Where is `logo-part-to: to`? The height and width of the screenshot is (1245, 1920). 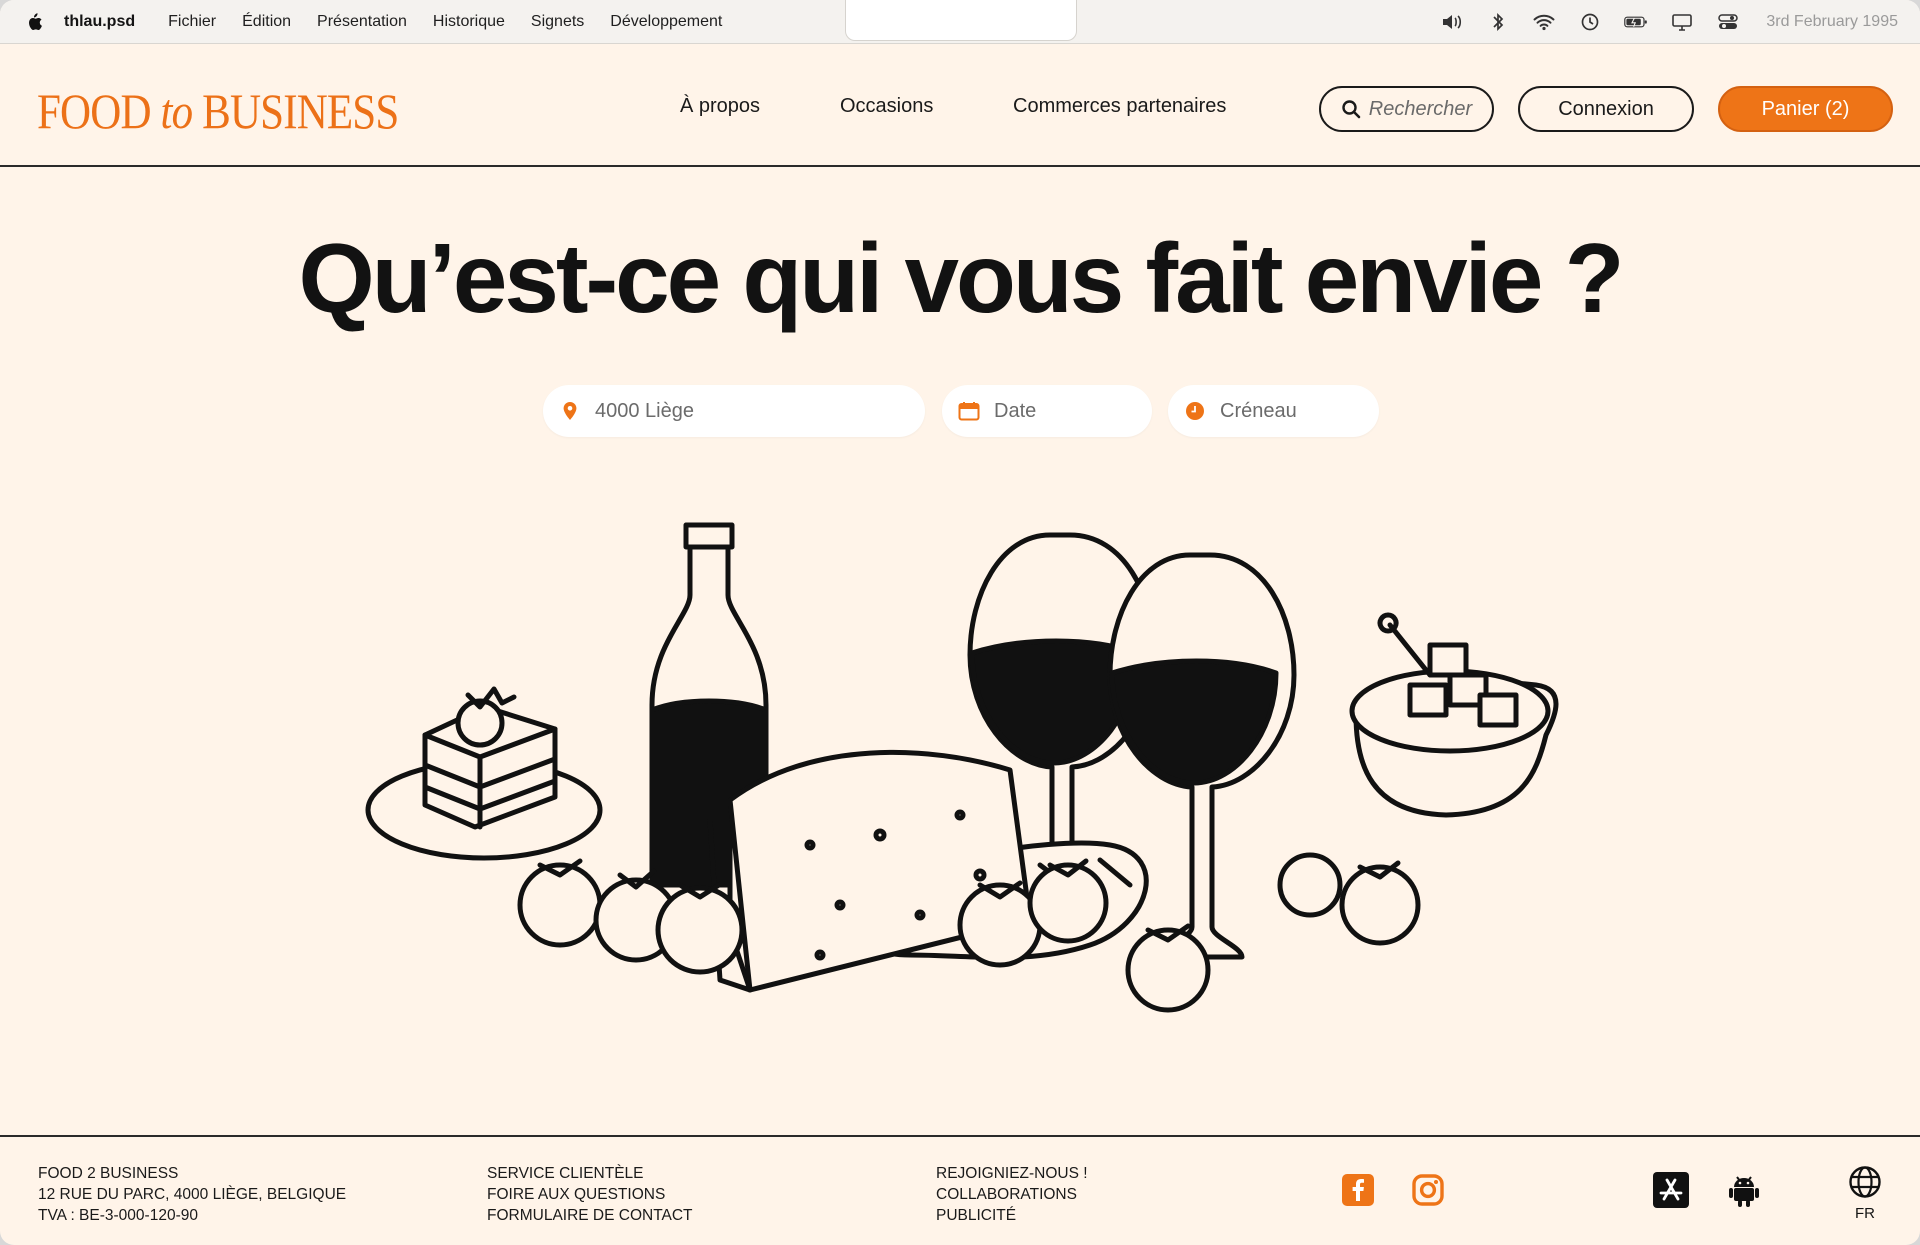
logo-part-to: to is located at coordinates (177, 111).